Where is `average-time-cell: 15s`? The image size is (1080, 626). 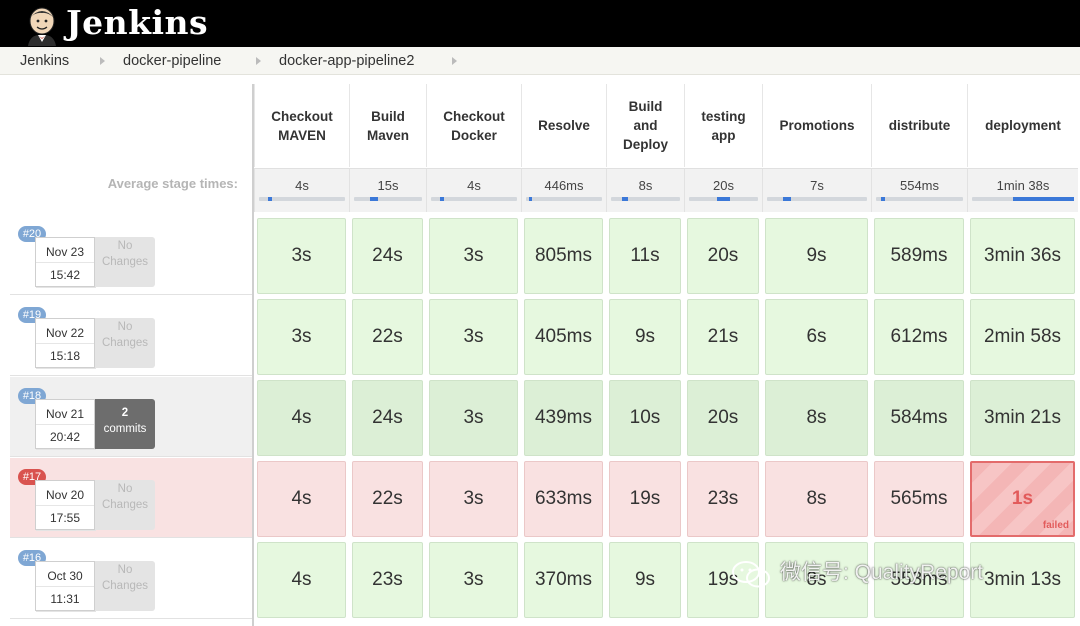
average-time-cell: 15s is located at coordinates (387, 190).